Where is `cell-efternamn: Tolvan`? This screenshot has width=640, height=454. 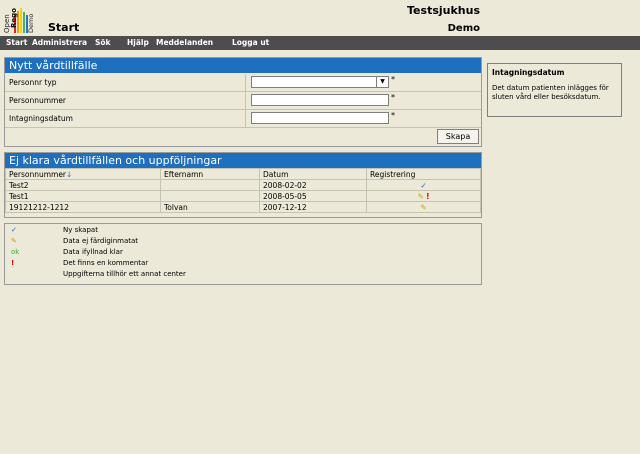
cell-efternamn: Tolvan is located at coordinates (210, 207).